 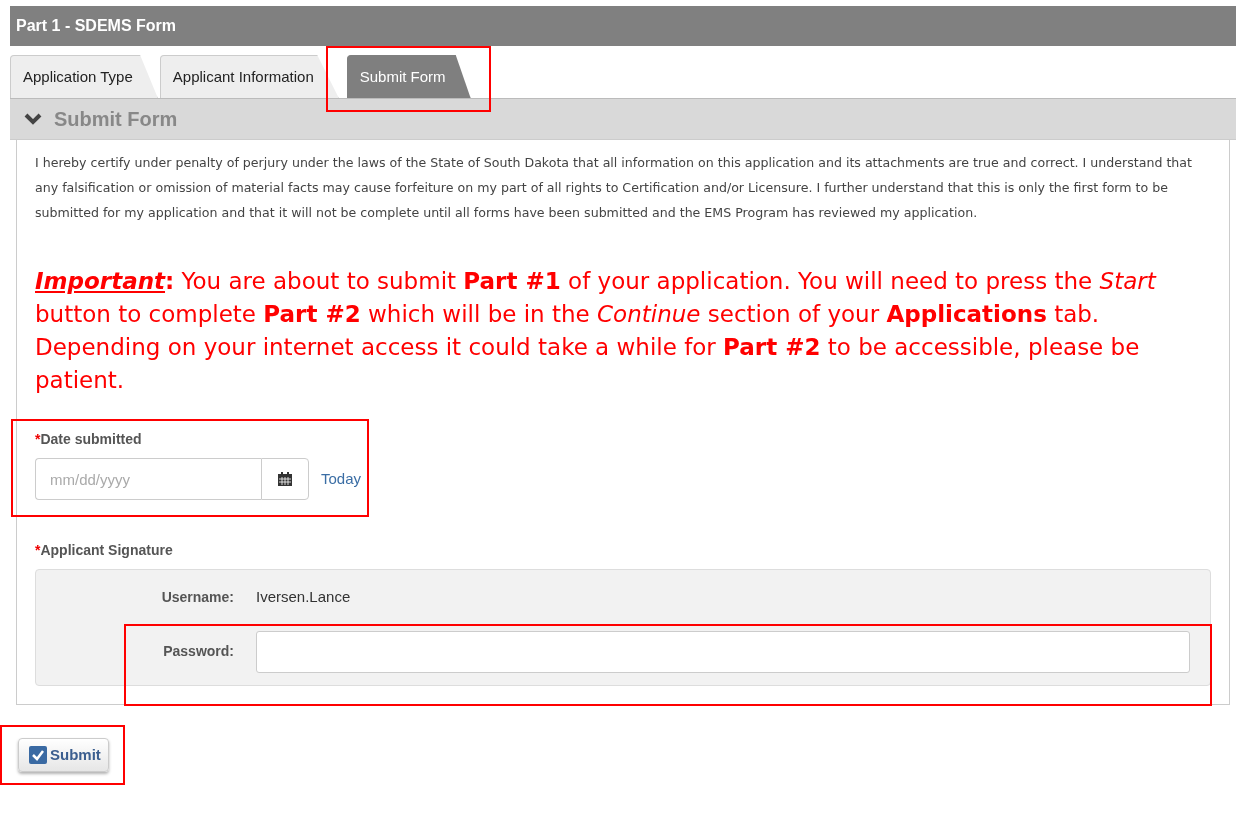 I want to click on important-notice: Important: You are about to submit Part #1 of your application. You will need to press the Start button to complete Part #2 which will be in the Continue section of your Applications tab. Depending on your internet access it could take a while for Part #2 to be accessible, please be patient., so click(x=596, y=331).